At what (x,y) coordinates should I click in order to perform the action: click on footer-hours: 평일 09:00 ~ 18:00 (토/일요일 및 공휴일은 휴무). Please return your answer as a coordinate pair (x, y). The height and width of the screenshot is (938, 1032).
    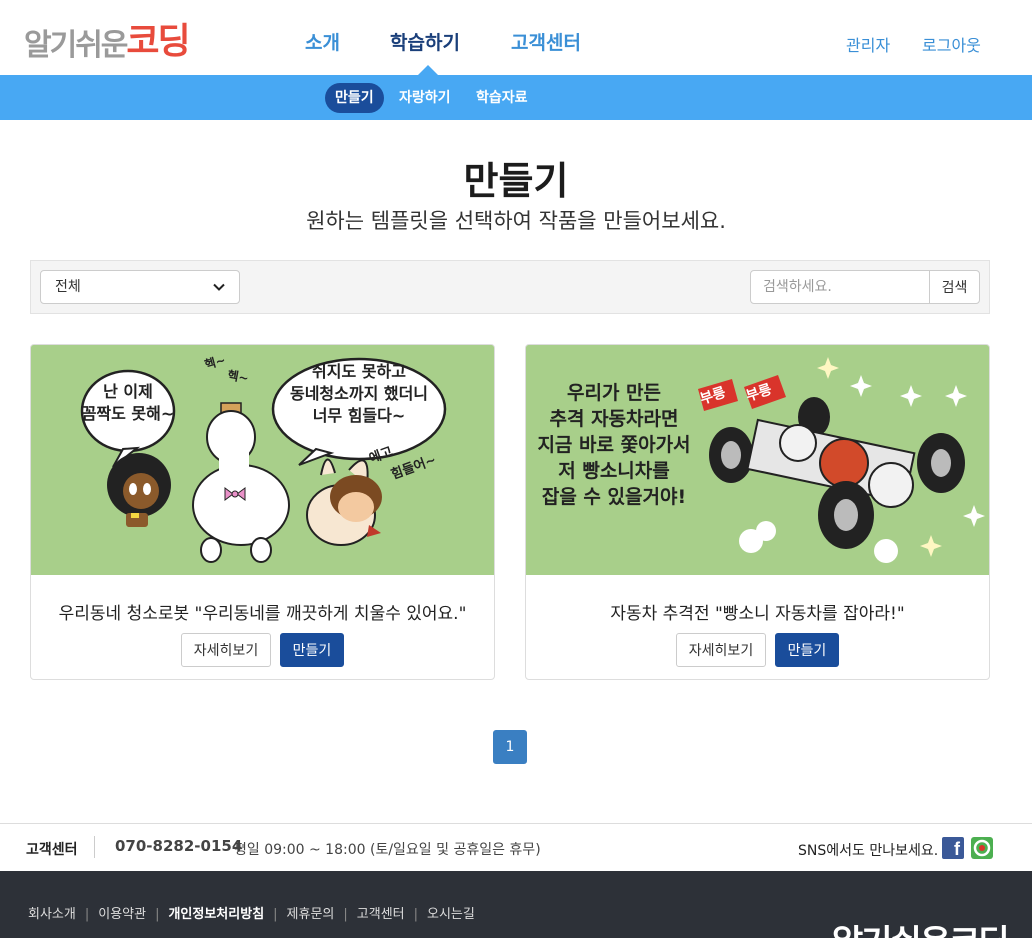
    Looking at the image, I should click on (387, 850).